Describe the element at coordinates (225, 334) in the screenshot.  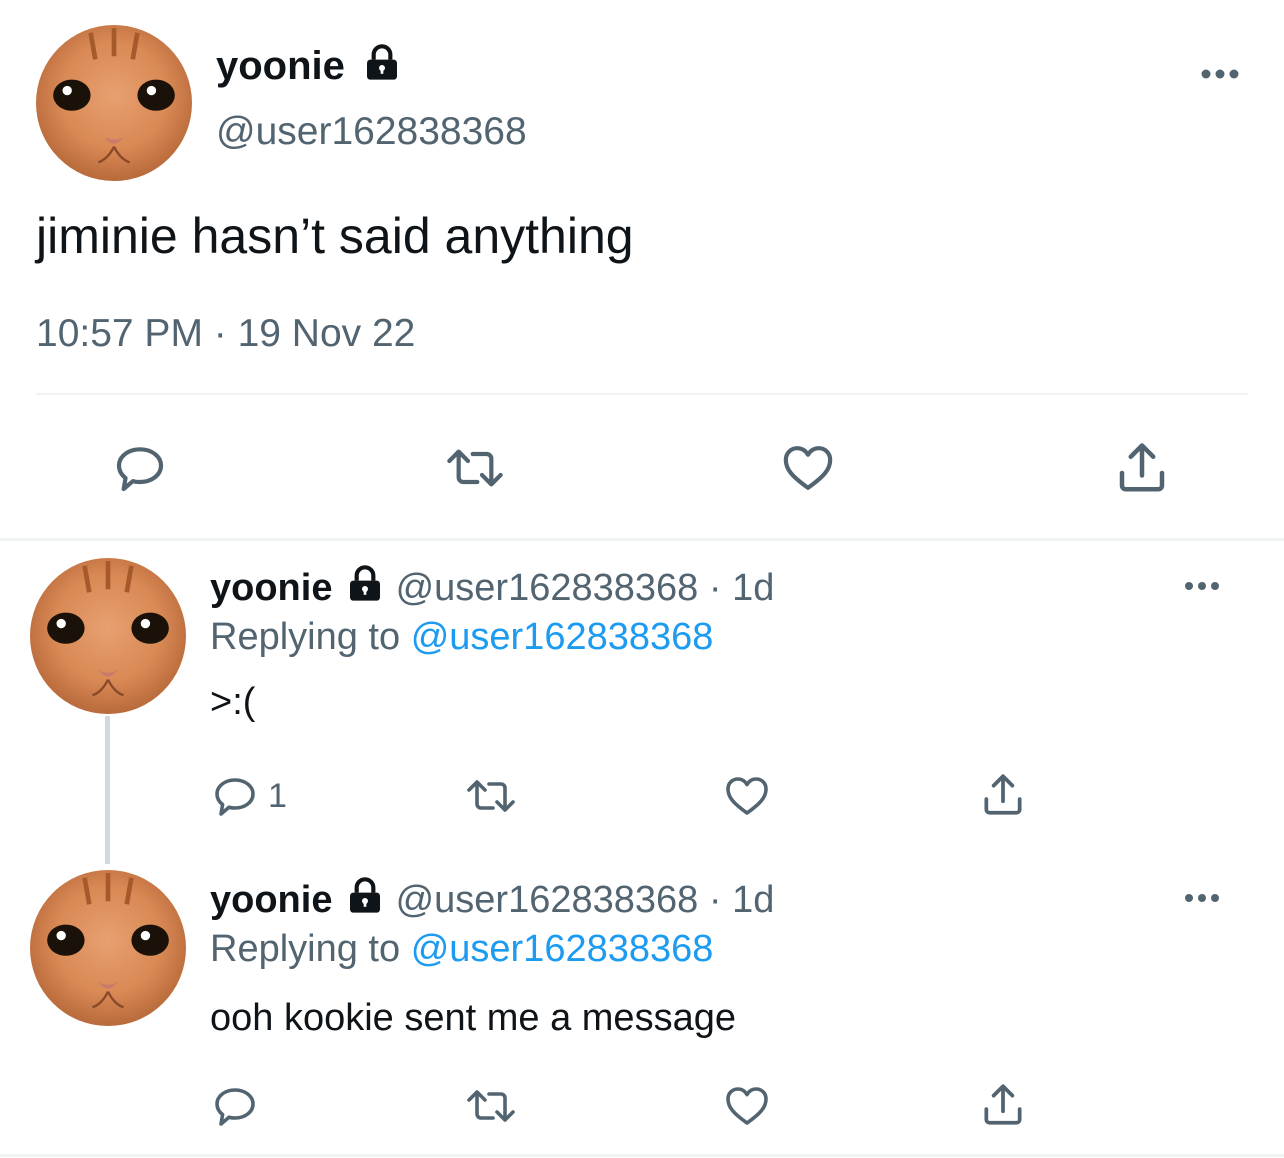
I see `timestamp: 10:57 PM · 19 Nov 22` at that location.